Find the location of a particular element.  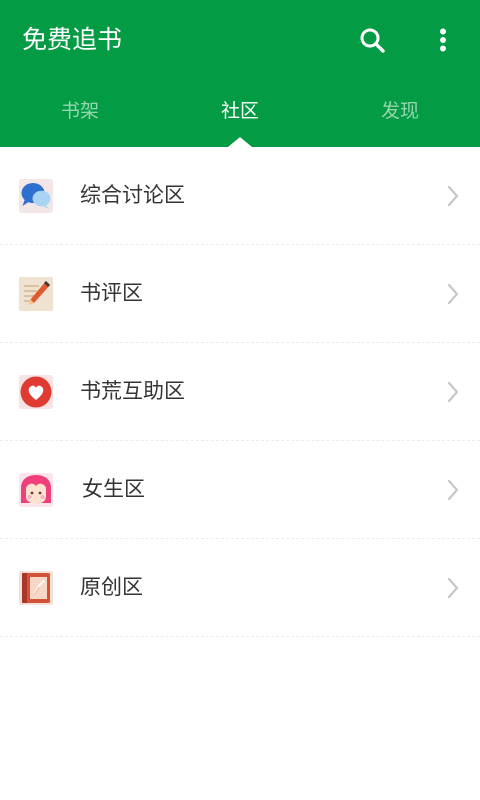

search-button is located at coordinates (373, 41).